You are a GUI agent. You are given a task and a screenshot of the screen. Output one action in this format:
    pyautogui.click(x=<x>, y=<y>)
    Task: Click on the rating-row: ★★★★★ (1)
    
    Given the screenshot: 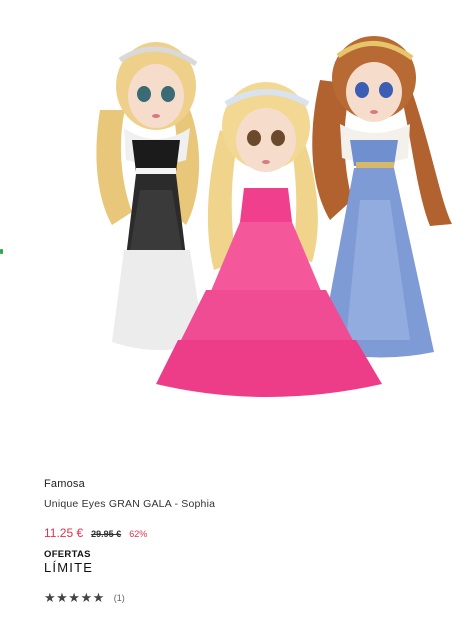 What is the action you would take?
    pyautogui.click(x=244, y=598)
    